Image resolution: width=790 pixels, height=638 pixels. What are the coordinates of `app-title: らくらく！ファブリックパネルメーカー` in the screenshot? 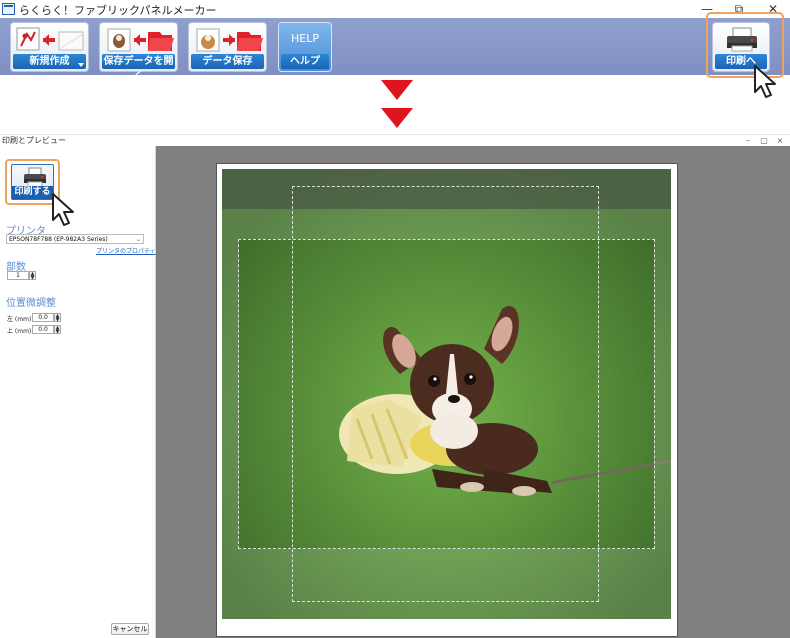 It's located at (118, 10).